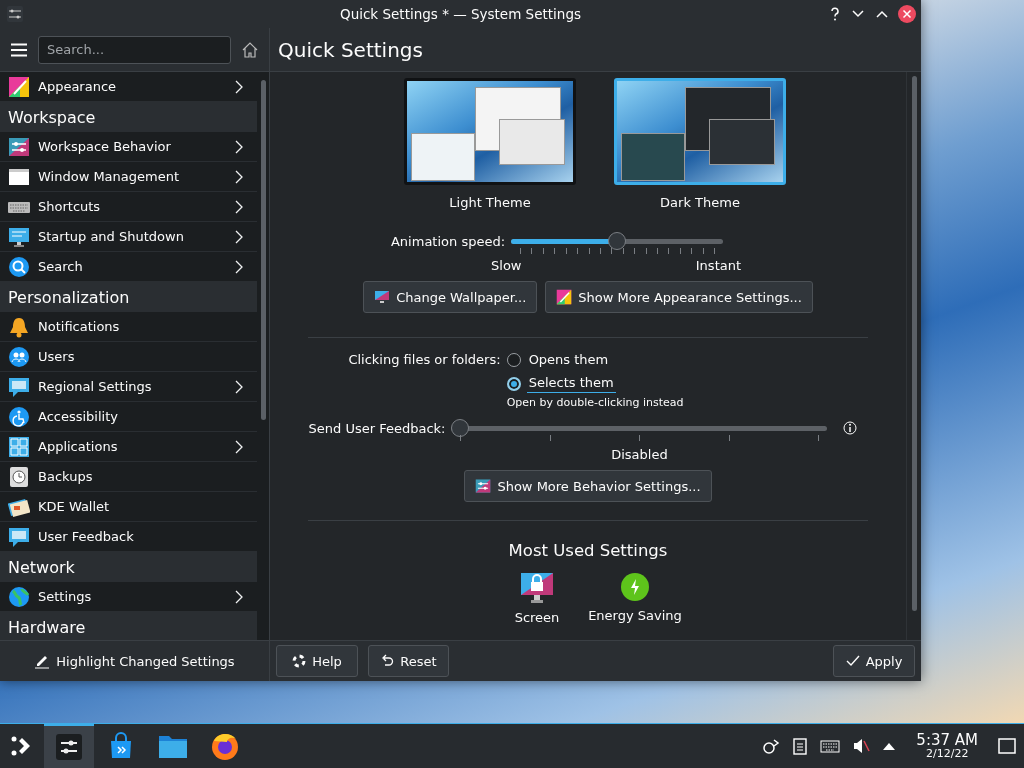  What do you see at coordinates (947, 740) in the screenshot?
I see `clock-time: 5:37 AM` at bounding box center [947, 740].